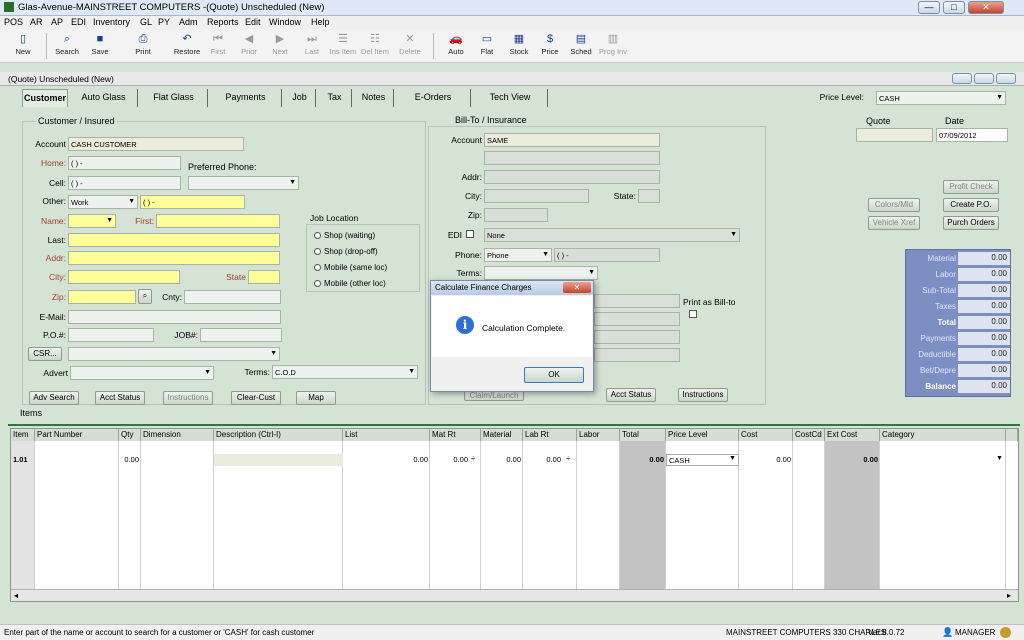 This screenshot has width=1024, height=640. I want to click on price-button: $ Price, so click(550, 46).